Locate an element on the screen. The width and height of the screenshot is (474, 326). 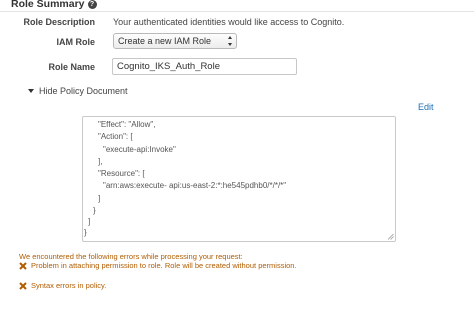
caret-down-icon is located at coordinates (31, 91).